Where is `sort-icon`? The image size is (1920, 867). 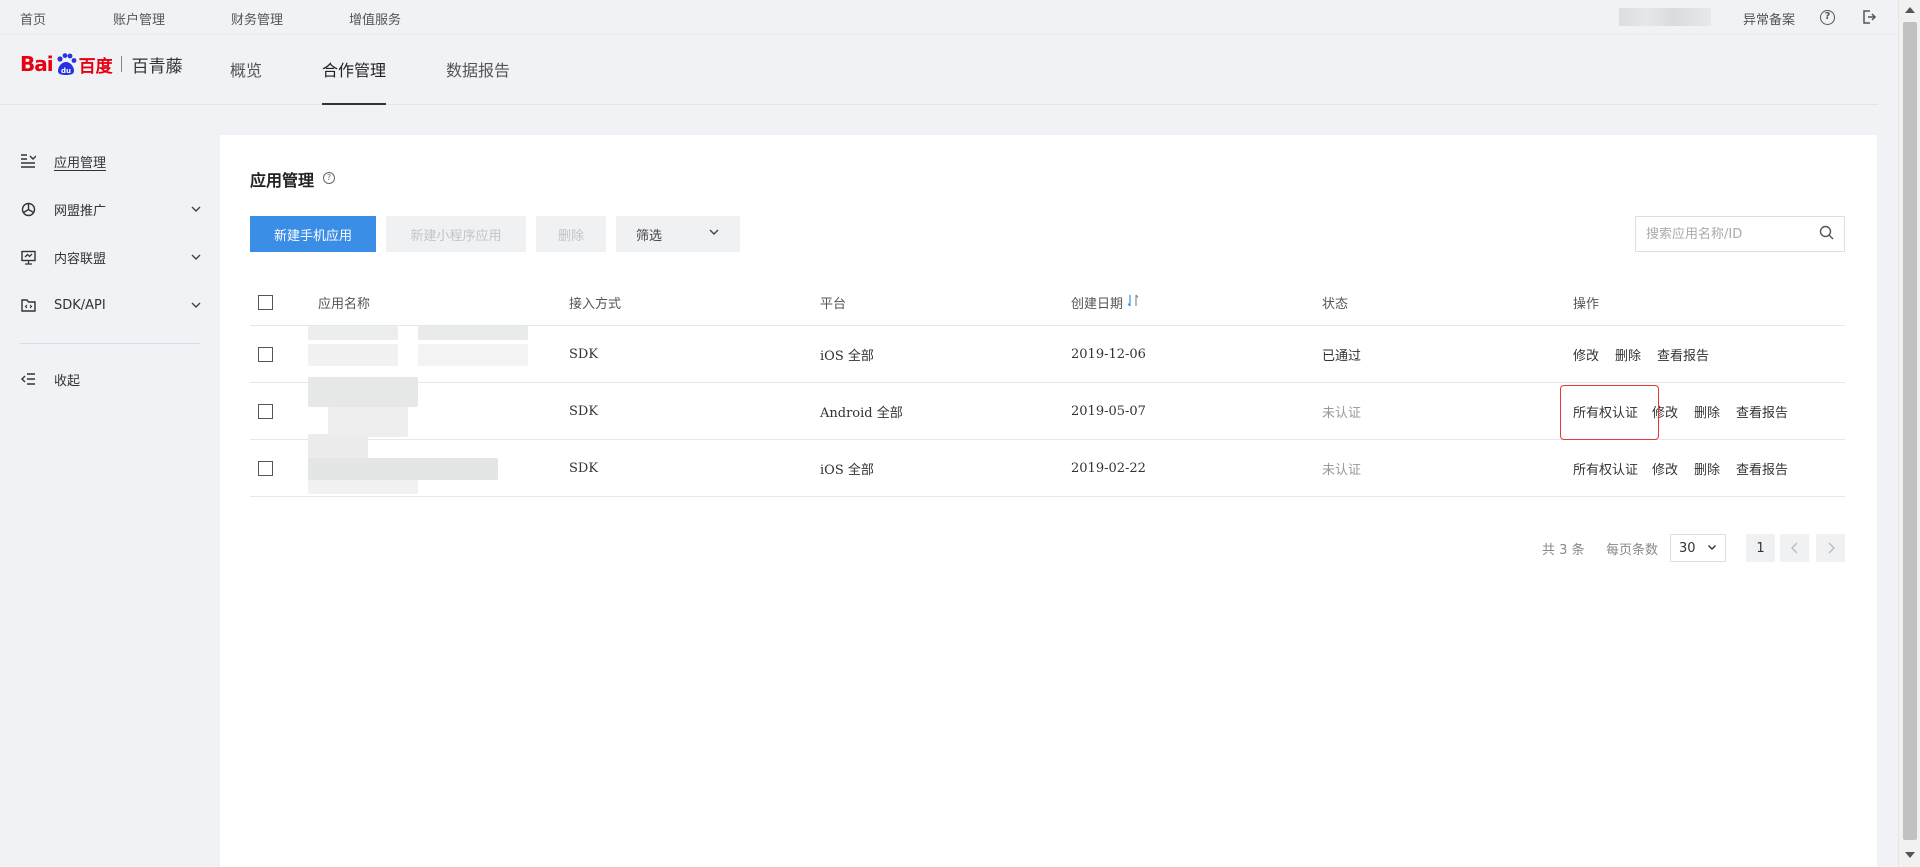
sort-icon is located at coordinates (1133, 302).